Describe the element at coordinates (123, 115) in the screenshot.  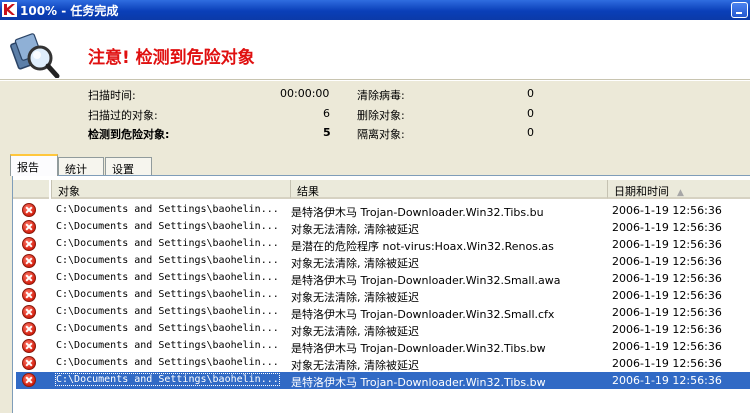
I see `scanned-objects-label: 扫描过的对象:` at that location.